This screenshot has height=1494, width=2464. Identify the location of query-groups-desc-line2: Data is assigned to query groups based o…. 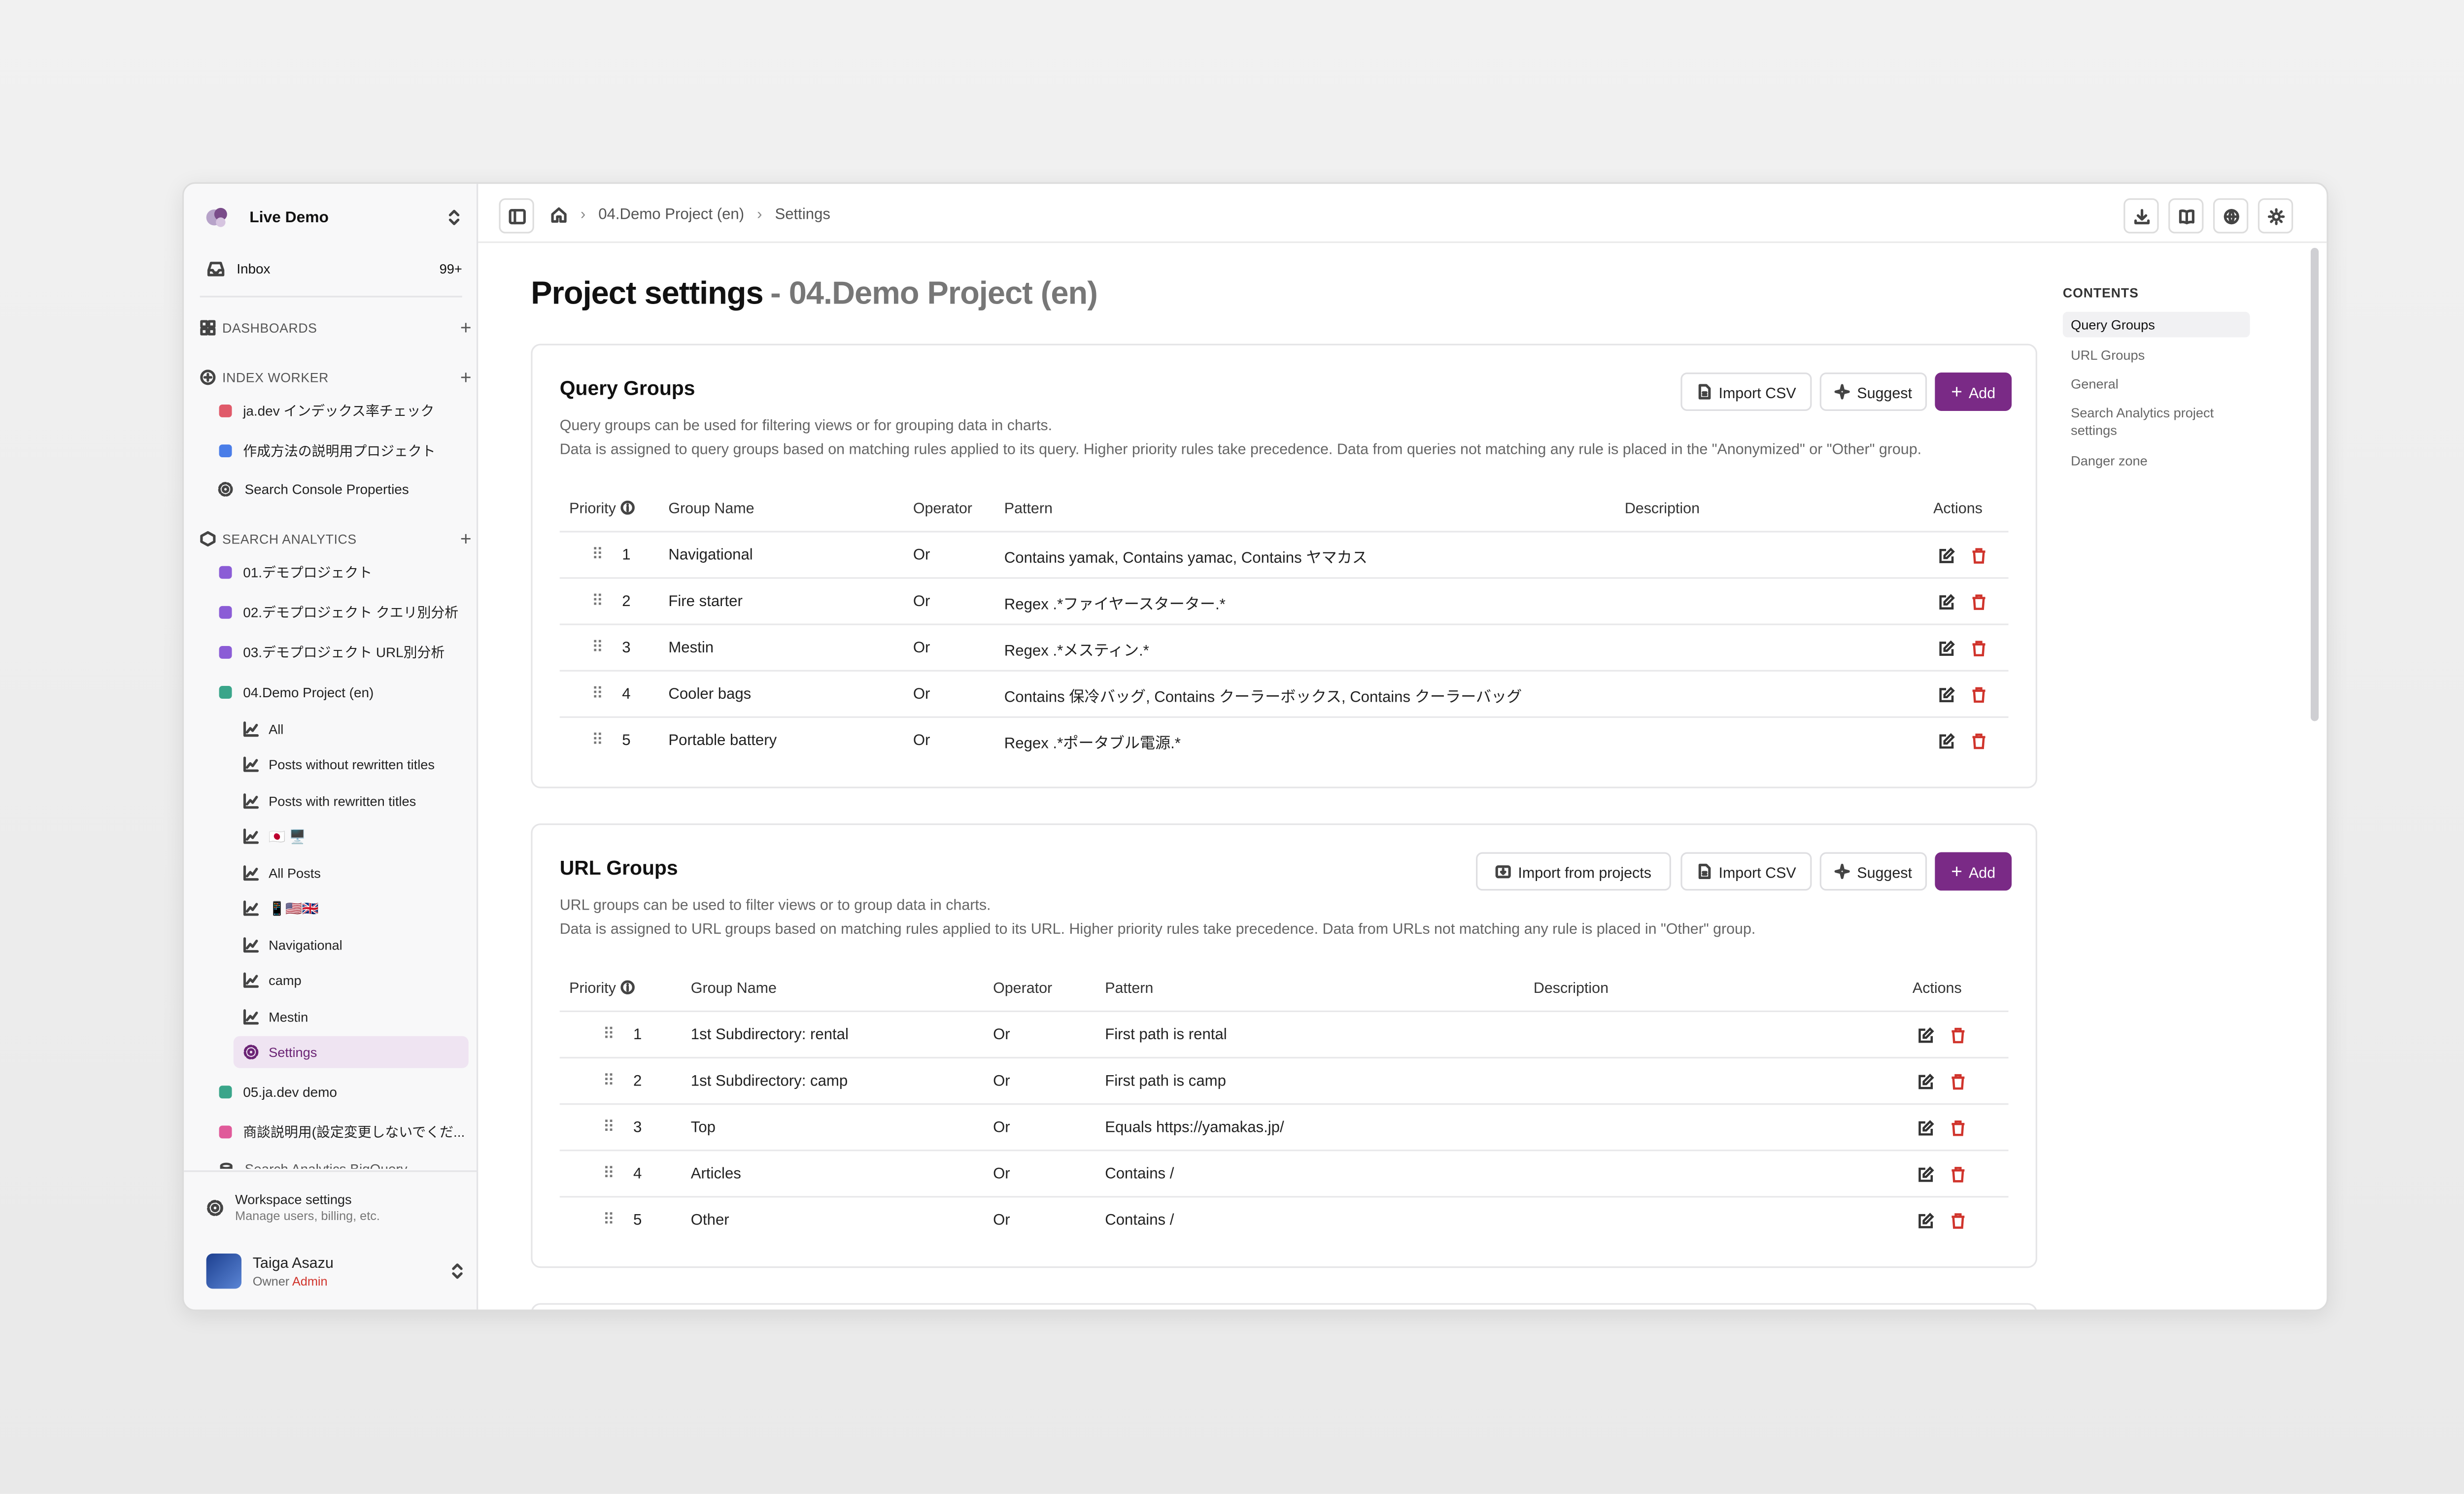
(1240, 449).